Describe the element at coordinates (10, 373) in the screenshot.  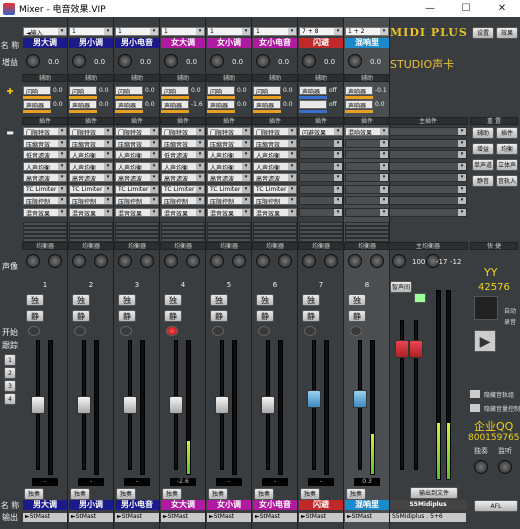
I see `track-button-2: 2` at that location.